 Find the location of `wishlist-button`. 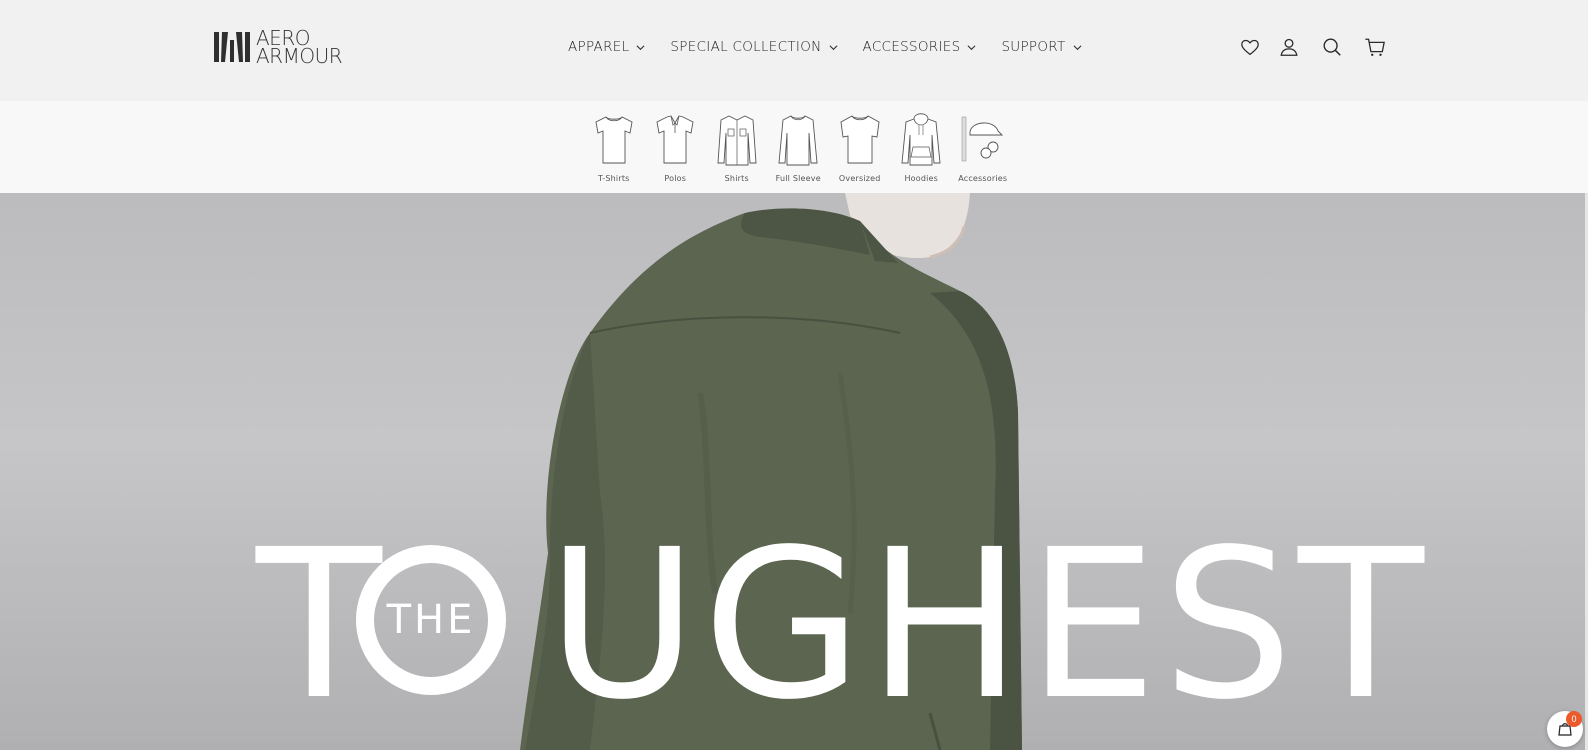

wishlist-button is located at coordinates (1250, 47).